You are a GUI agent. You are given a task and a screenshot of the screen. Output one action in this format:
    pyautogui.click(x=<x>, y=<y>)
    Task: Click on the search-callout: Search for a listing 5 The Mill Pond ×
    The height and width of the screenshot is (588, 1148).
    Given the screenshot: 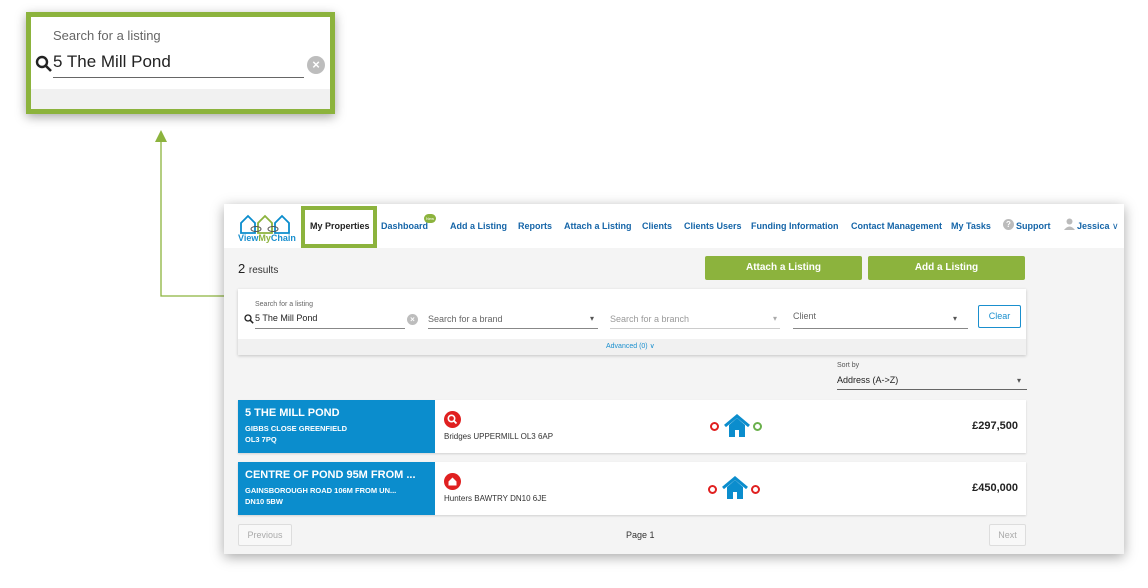 What is the action you would take?
    pyautogui.click(x=180, y=63)
    